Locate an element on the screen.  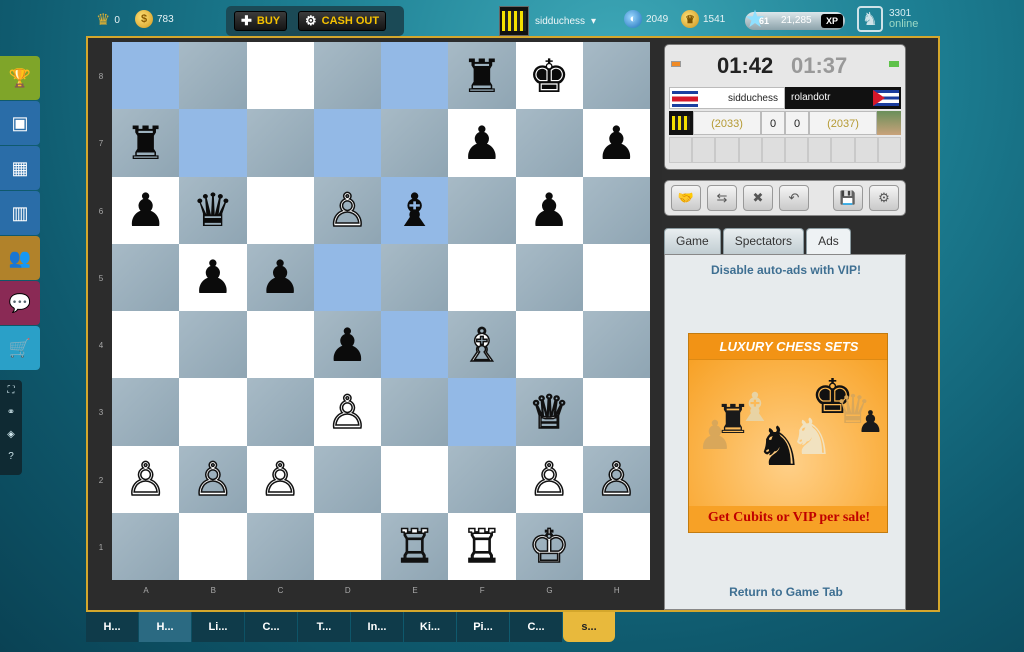
black-player-name: rolandotr is located at coordinates (843, 98).